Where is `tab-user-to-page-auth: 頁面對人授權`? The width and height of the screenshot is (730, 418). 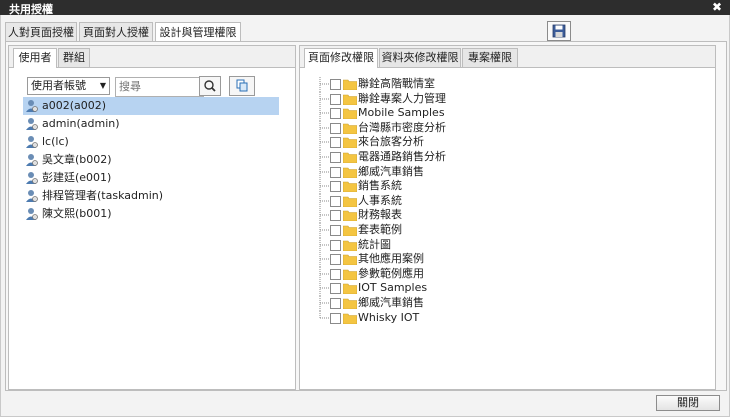 tab-user-to-page-auth: 頁面對人授權 is located at coordinates (116, 32).